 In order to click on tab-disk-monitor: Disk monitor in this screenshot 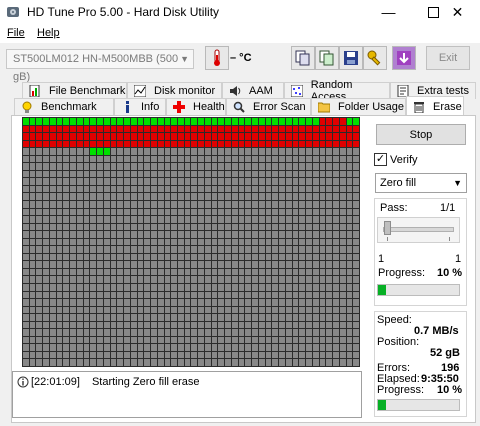, I will do `click(174, 90)`.